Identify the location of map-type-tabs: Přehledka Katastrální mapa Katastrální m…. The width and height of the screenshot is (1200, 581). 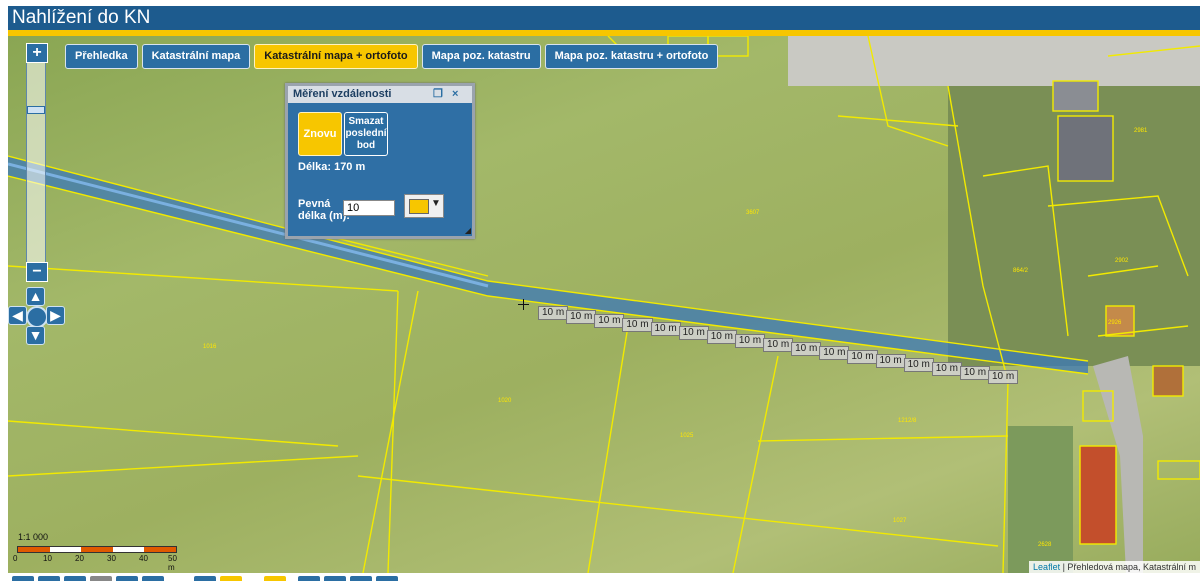
(392, 56).